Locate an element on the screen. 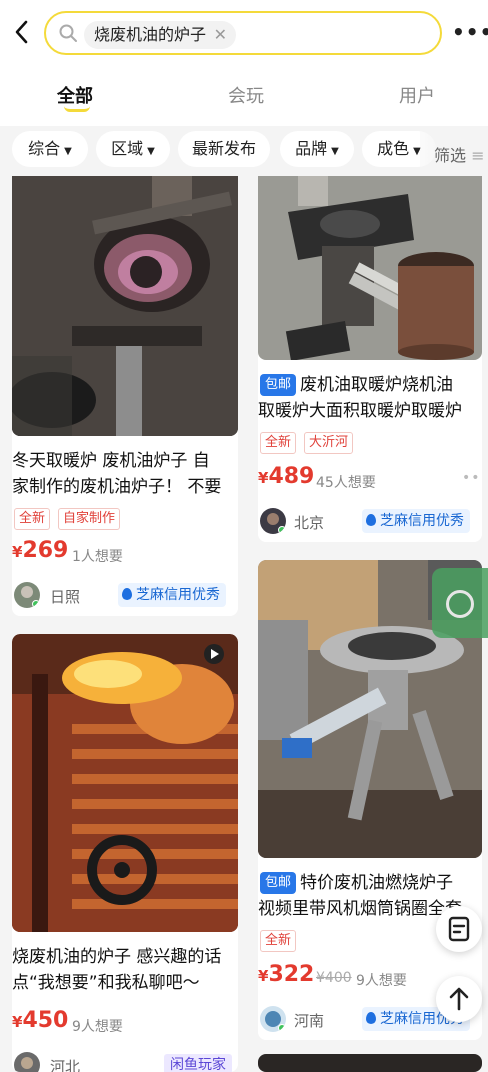 The width and height of the screenshot is (488, 1072). result-tabs: 全部 会玩 用户 is located at coordinates (244, 95).